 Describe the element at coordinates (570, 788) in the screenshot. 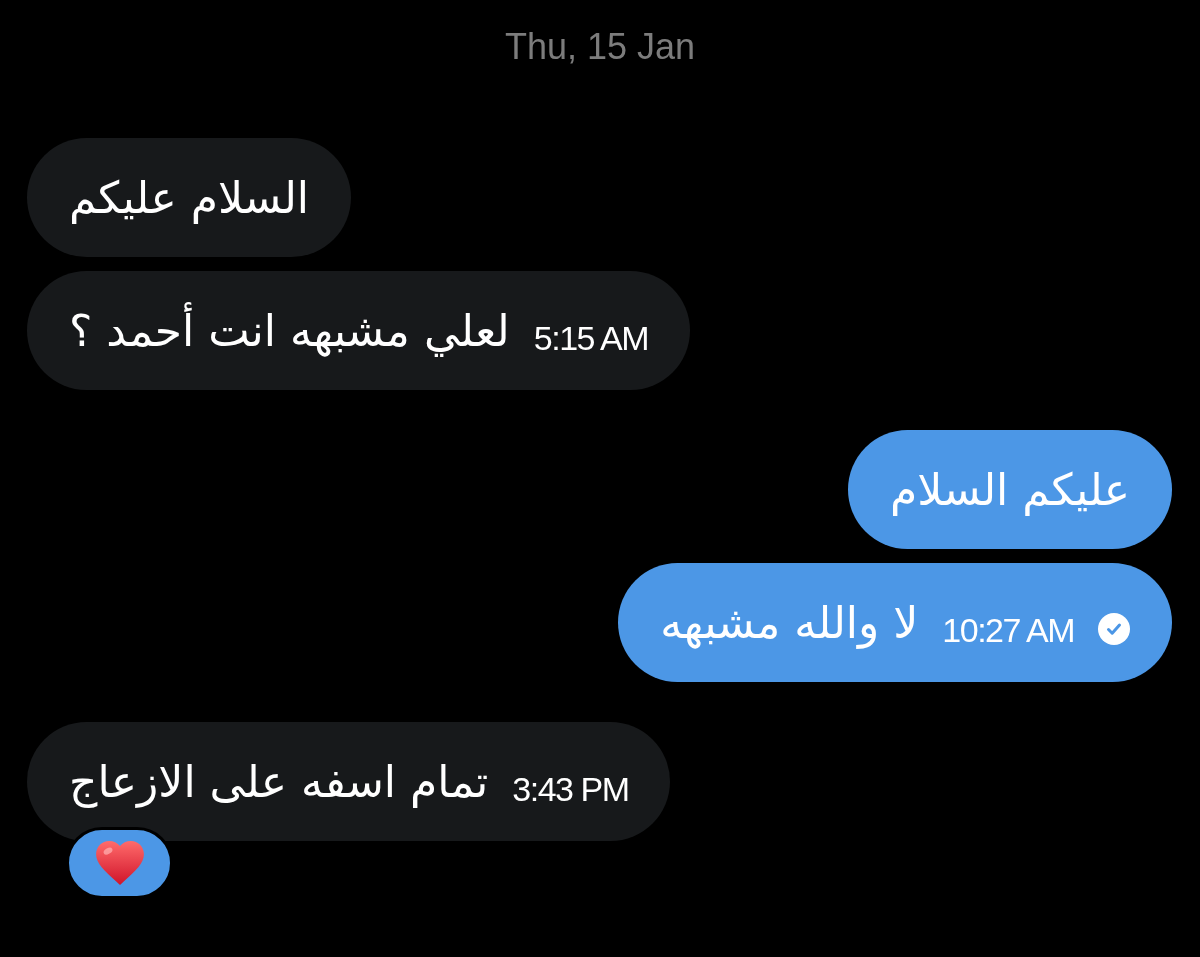

I see `message-time: 3:43 PM` at that location.